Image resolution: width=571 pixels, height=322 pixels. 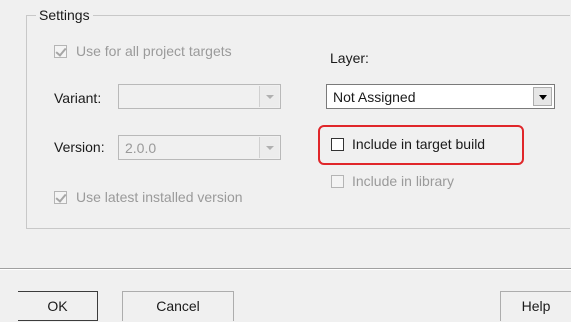 What do you see at coordinates (154, 51) in the screenshot?
I see `use-for-all-targets-label: Use for all project targets` at bounding box center [154, 51].